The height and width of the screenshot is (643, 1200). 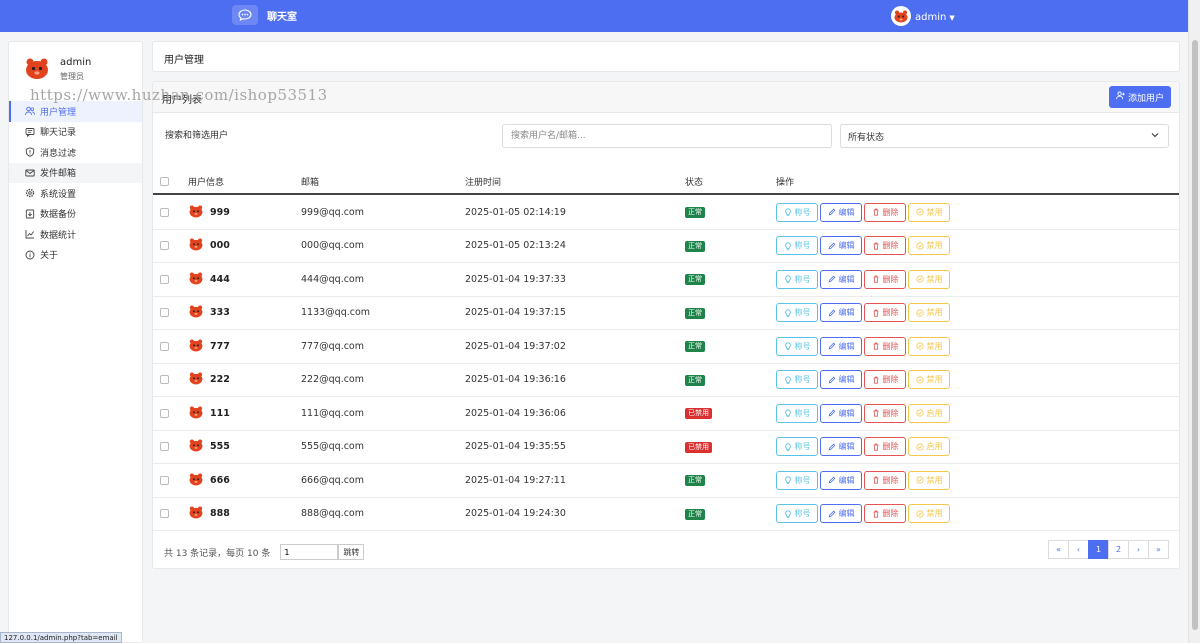 I want to click on sidebar-item-backup: 数据备份, so click(x=75, y=214).